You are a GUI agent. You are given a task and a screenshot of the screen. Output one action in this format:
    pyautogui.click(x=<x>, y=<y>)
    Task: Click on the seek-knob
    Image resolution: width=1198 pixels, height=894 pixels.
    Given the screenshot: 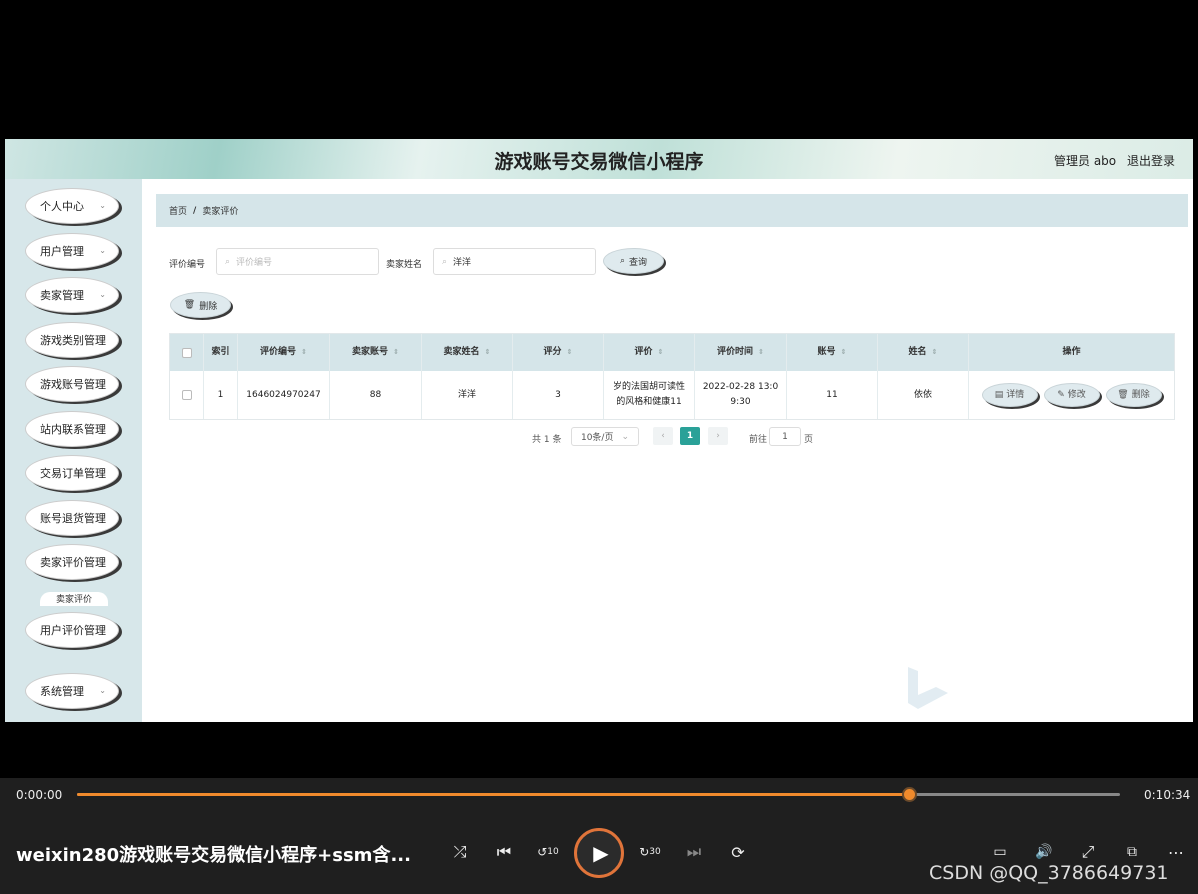 What is the action you would take?
    pyautogui.click(x=910, y=794)
    